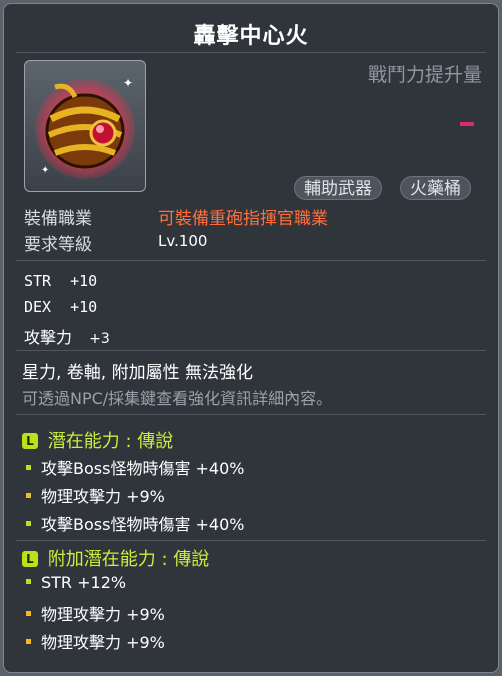 Image resolution: width=502 pixels, height=676 pixels. What do you see at coordinates (128, 559) in the screenshot?
I see `additional-potential-title: 附加潛在能力 : 傳說` at bounding box center [128, 559].